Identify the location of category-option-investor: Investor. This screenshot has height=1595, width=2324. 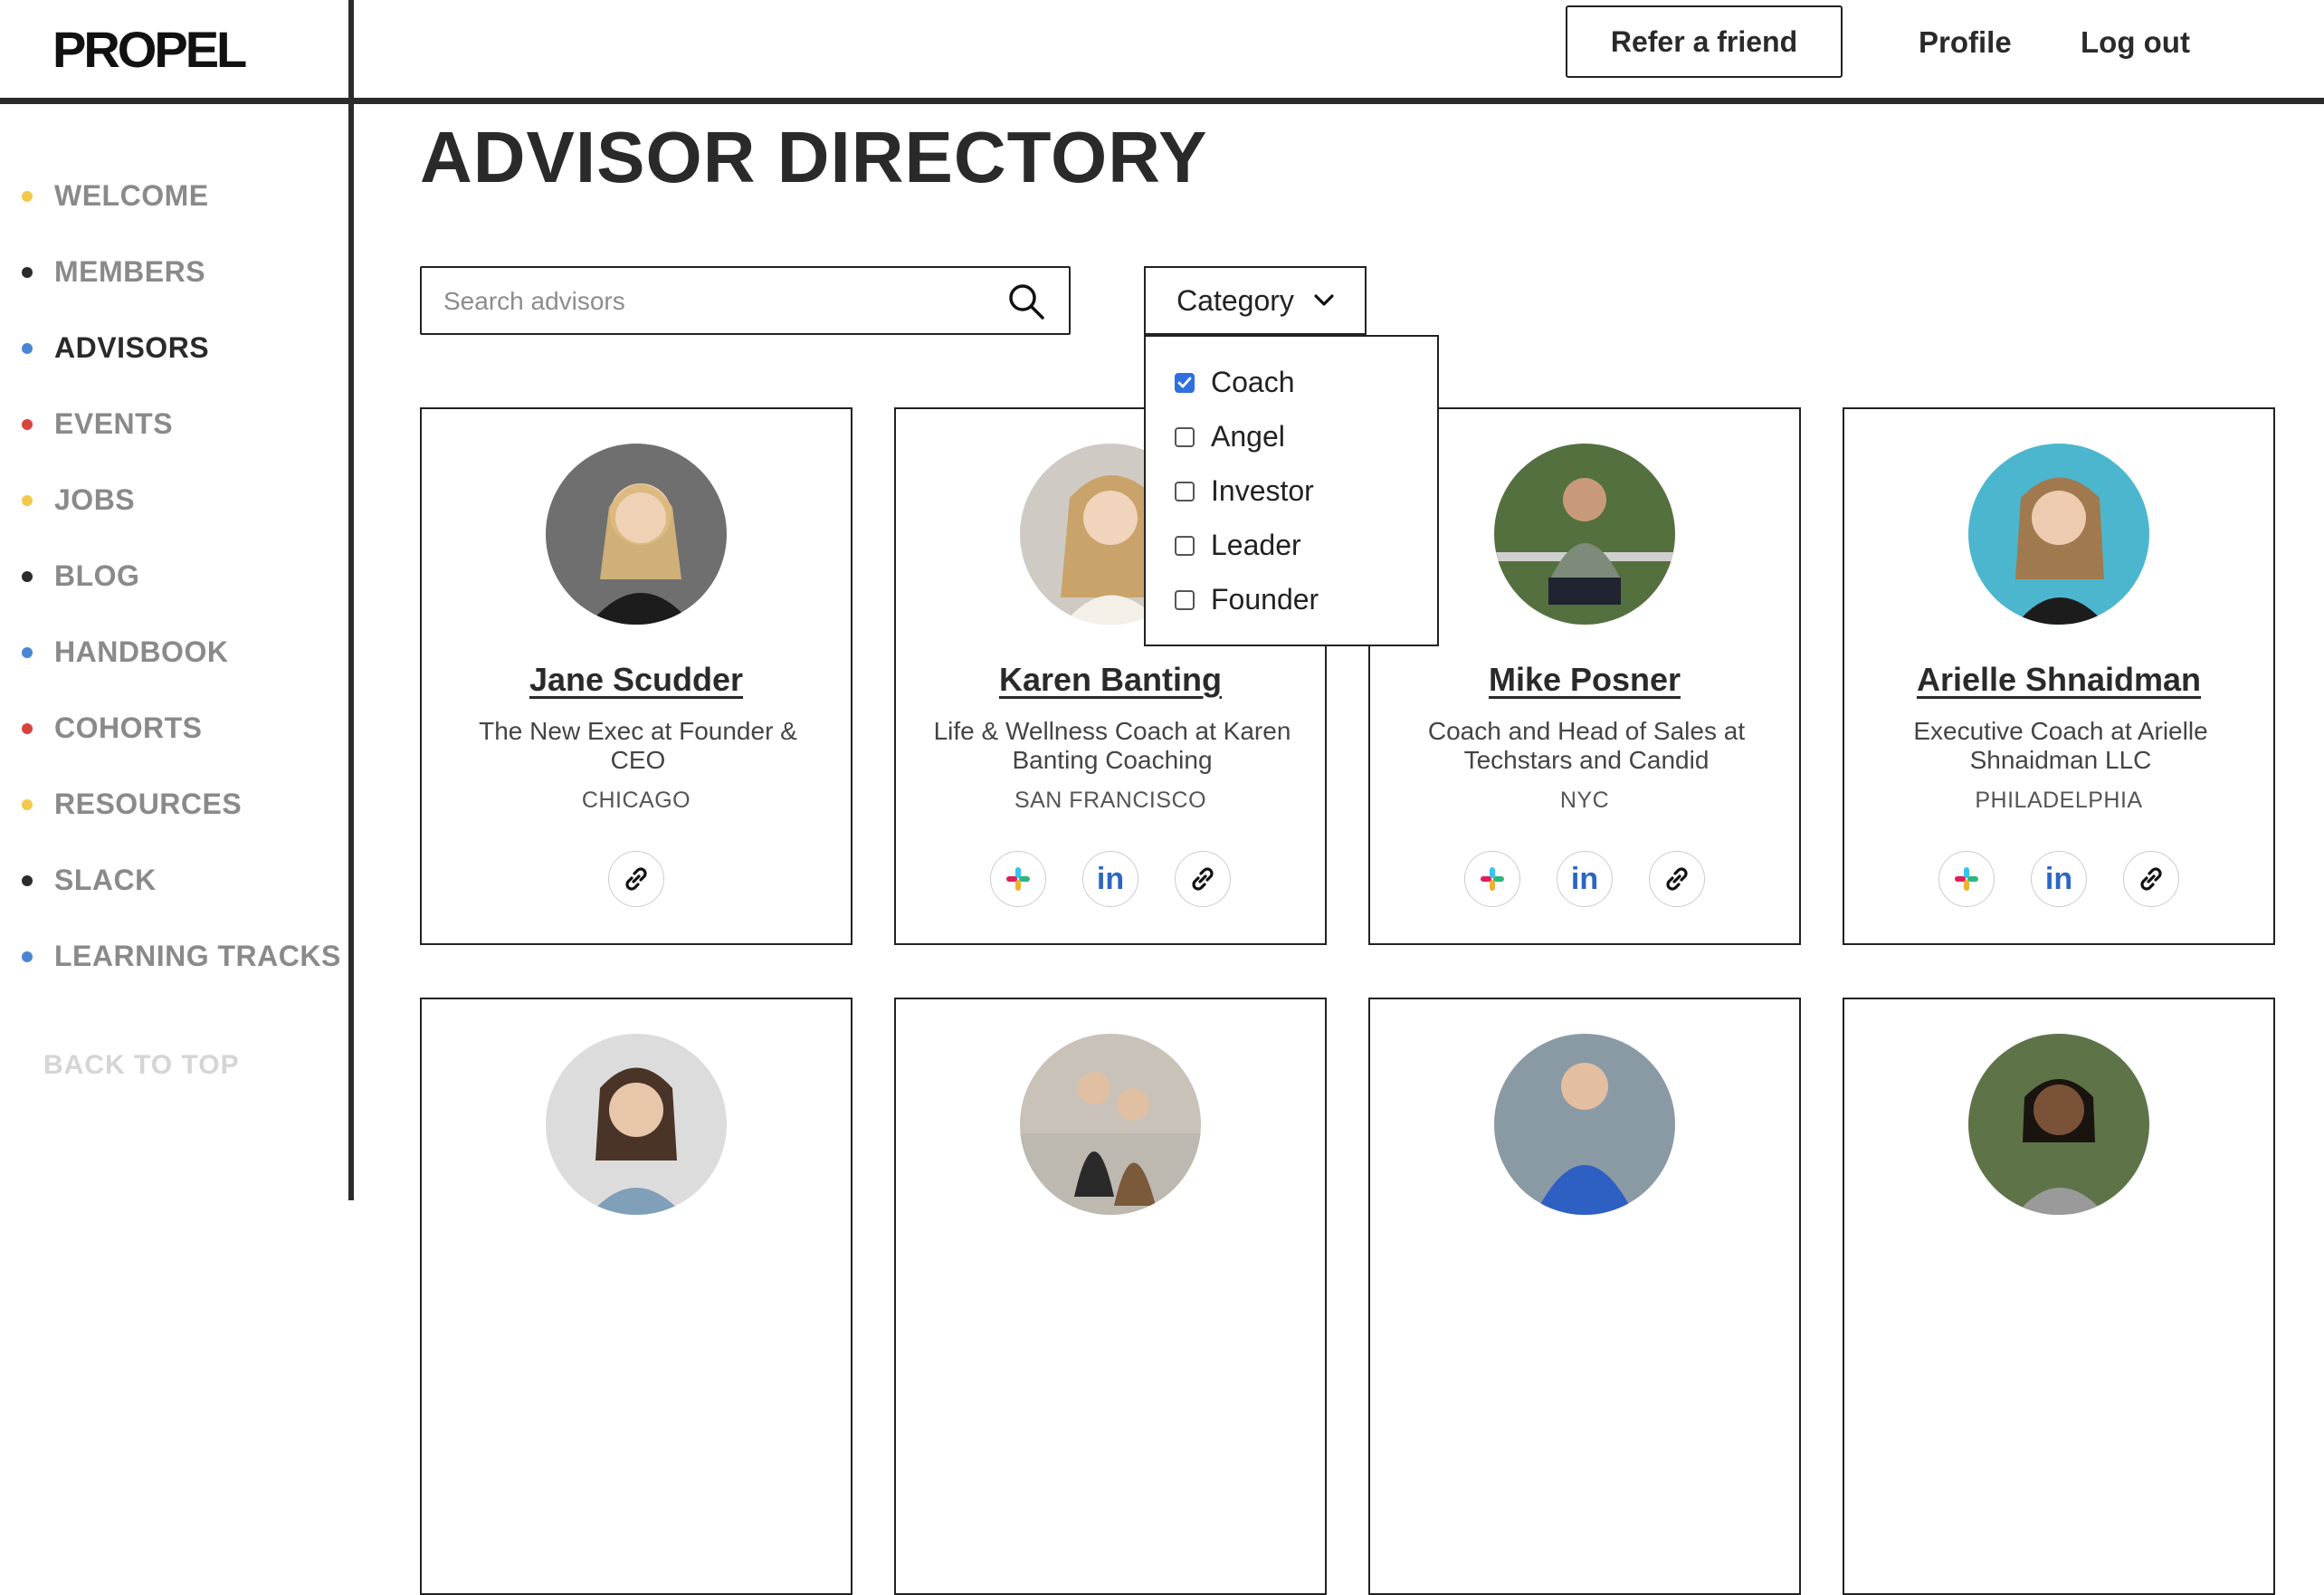
(1245, 491).